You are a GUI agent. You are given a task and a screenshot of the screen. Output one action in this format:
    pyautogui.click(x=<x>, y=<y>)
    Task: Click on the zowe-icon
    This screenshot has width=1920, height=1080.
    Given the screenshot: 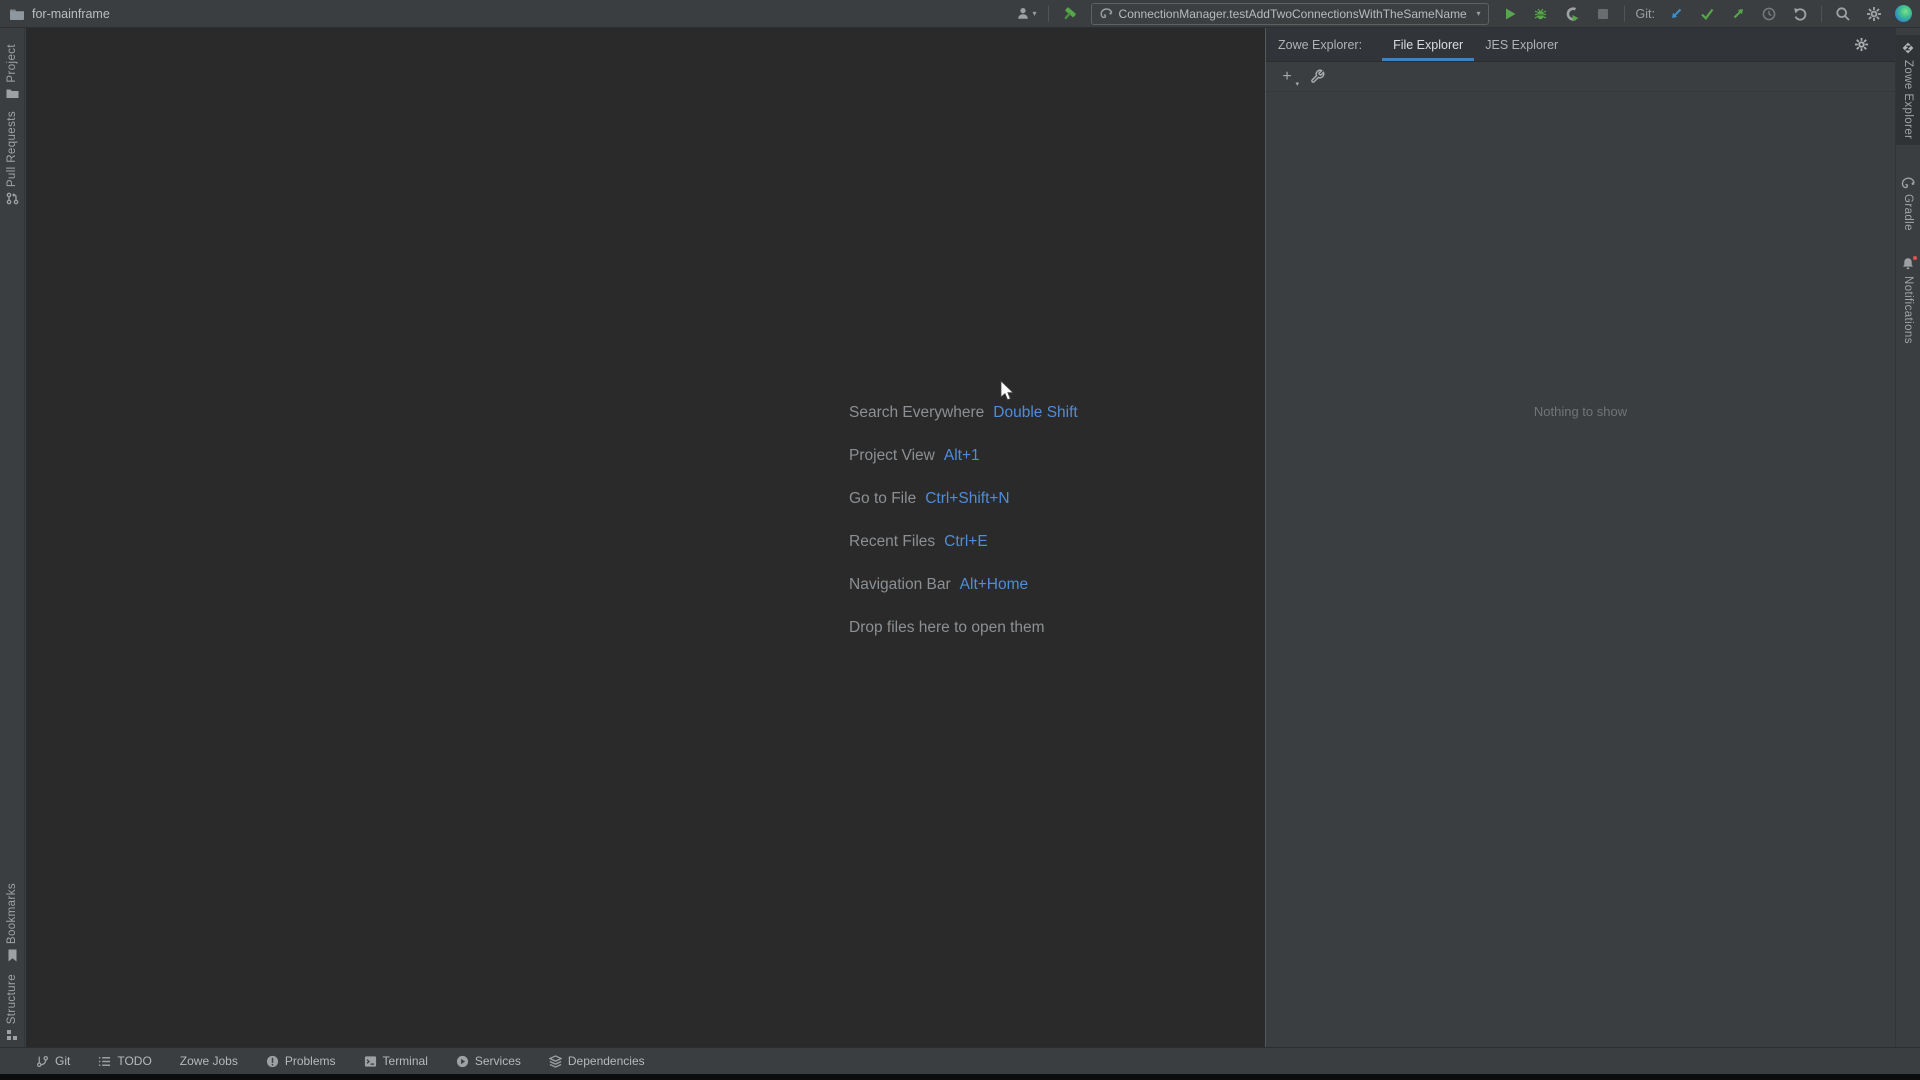 What is the action you would take?
    pyautogui.click(x=1908, y=48)
    